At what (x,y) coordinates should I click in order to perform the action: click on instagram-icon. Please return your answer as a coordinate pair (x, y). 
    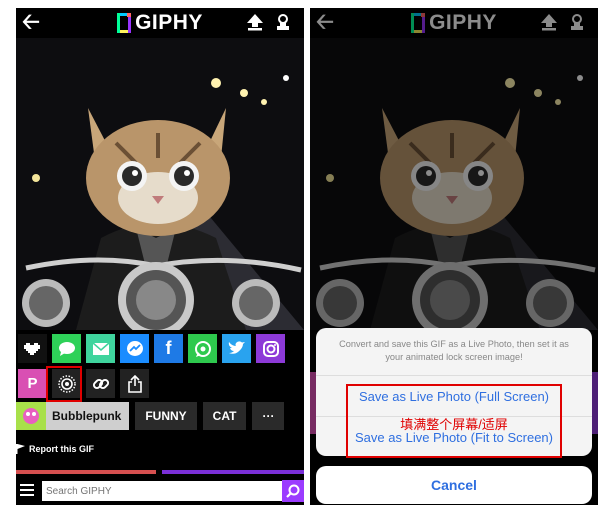
    Looking at the image, I should click on (270, 348).